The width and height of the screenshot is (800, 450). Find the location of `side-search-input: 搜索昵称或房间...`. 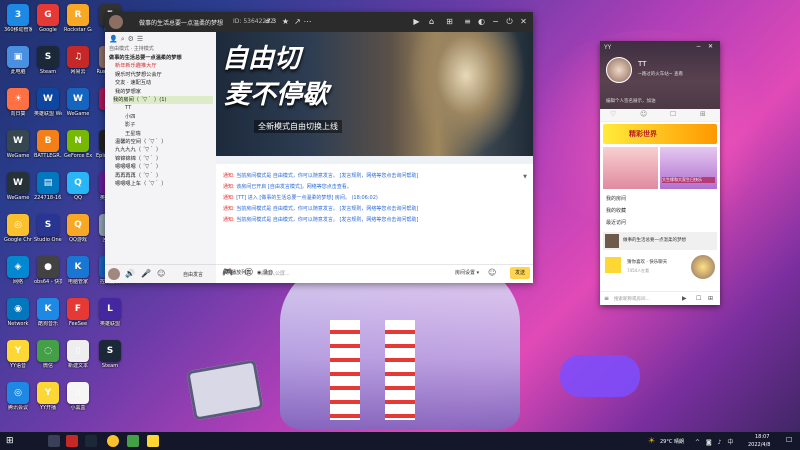

side-search-input: 搜索昵称或房间... is located at coordinates (632, 299).